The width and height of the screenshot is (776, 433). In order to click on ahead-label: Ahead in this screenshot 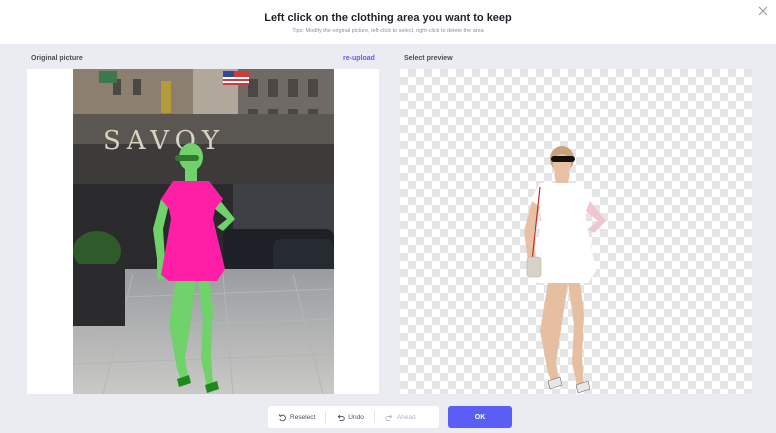, I will do `click(406, 417)`.